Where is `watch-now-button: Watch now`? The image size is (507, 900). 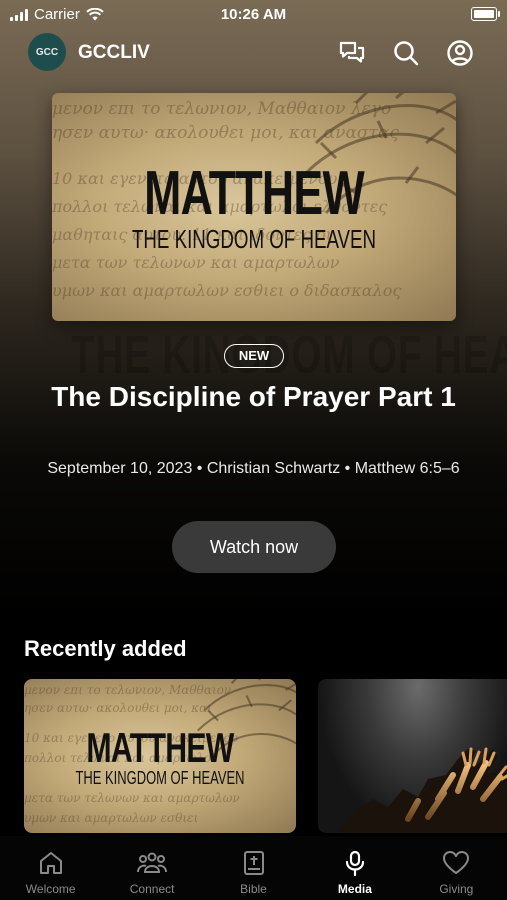 watch-now-button: Watch now is located at coordinates (254, 547).